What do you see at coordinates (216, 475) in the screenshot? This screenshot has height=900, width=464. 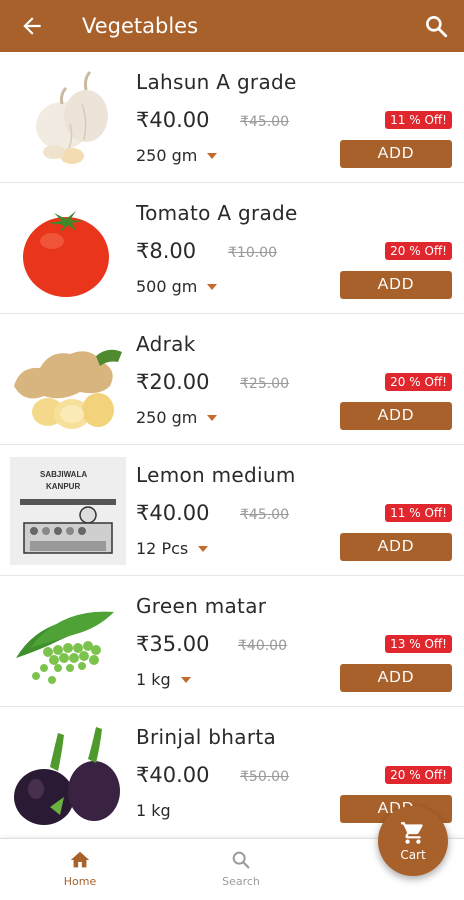 I see `product-name: Lemon medium` at bounding box center [216, 475].